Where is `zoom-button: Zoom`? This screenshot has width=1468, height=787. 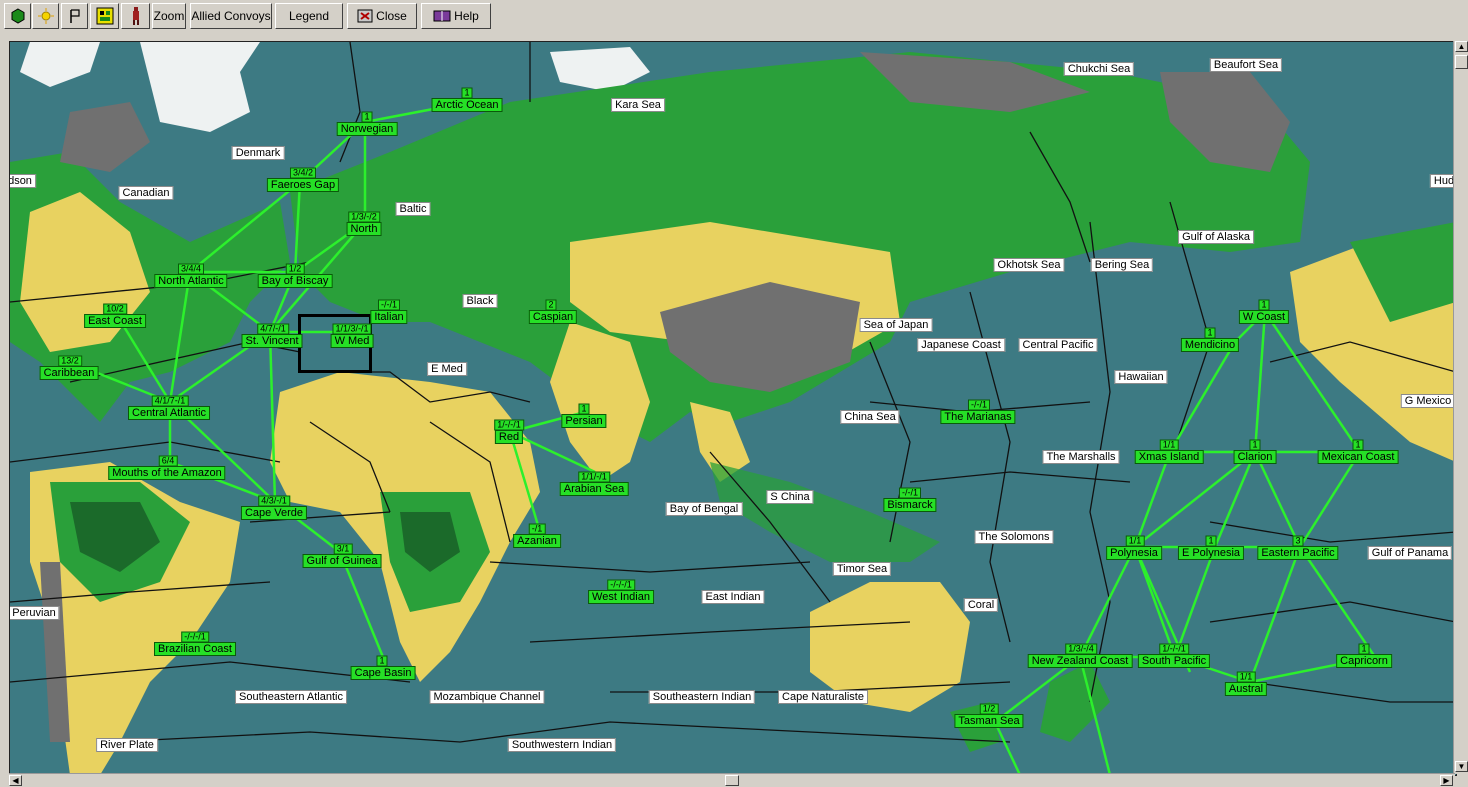
zoom-button: Zoom is located at coordinates (169, 16).